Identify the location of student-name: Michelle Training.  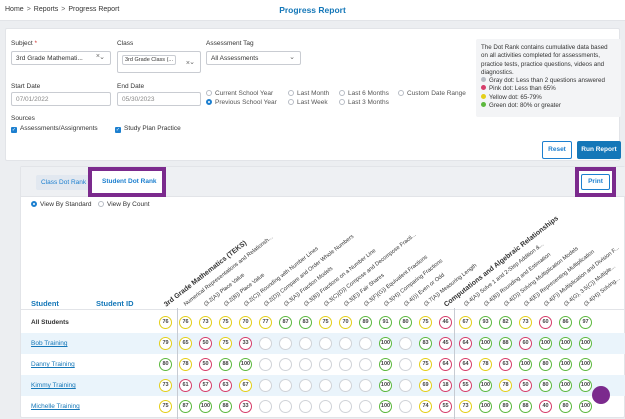
(55, 406).